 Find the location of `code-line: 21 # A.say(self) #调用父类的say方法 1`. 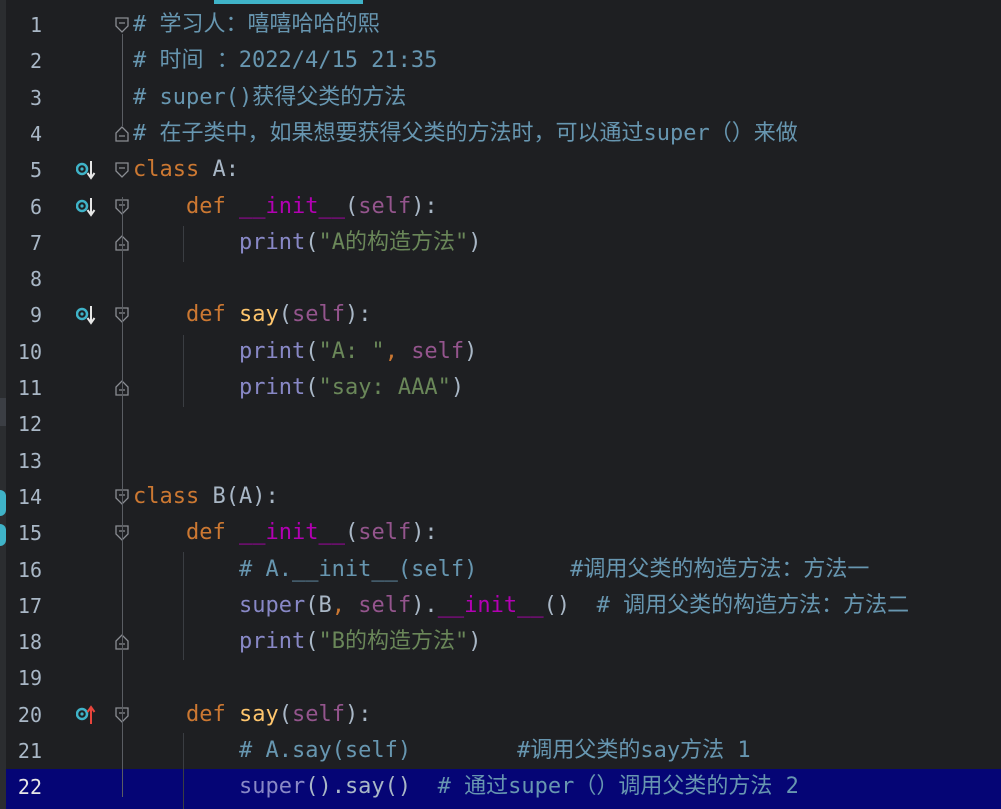

code-line: 21 # A.say(self) #调用父类的say方法 1 is located at coordinates (503, 751).